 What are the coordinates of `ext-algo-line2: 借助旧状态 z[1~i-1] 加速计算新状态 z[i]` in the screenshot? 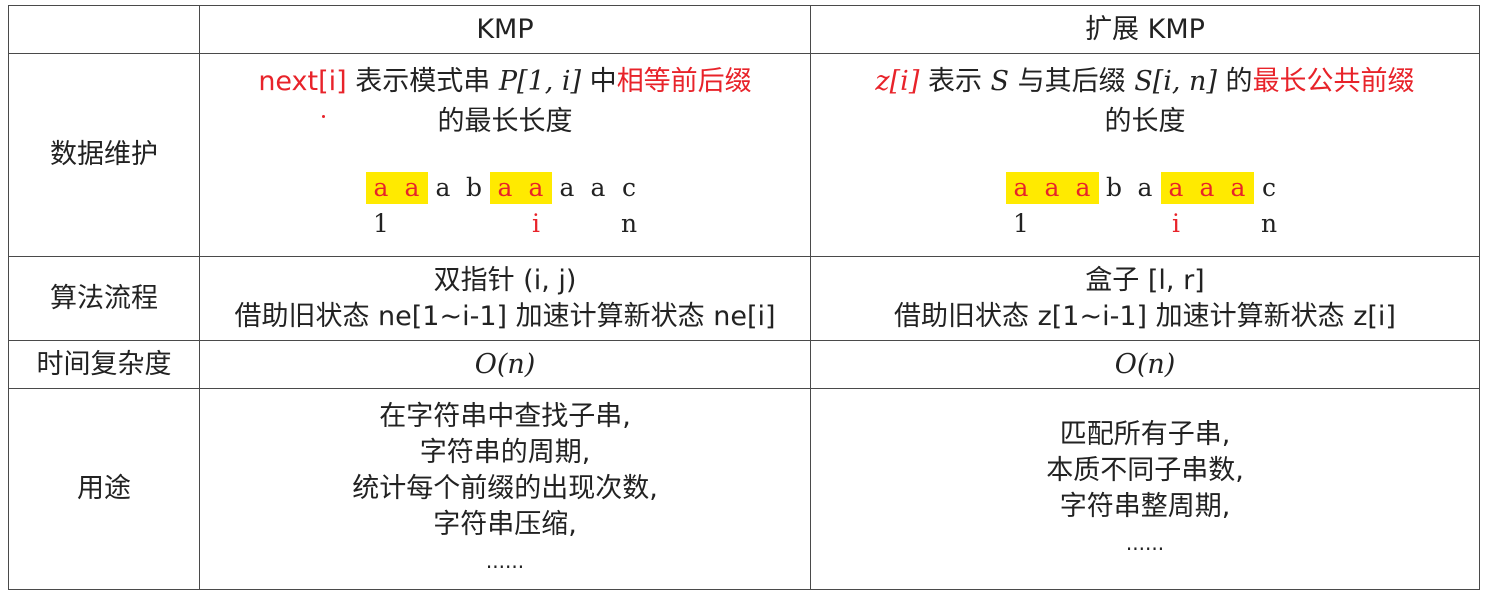 It's located at (1145, 316).